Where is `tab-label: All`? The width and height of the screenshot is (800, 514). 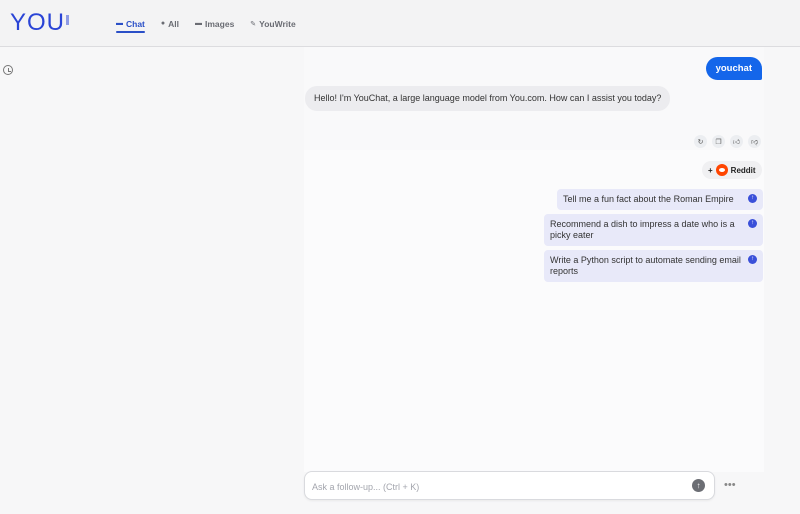
tab-label: All is located at coordinates (173, 23).